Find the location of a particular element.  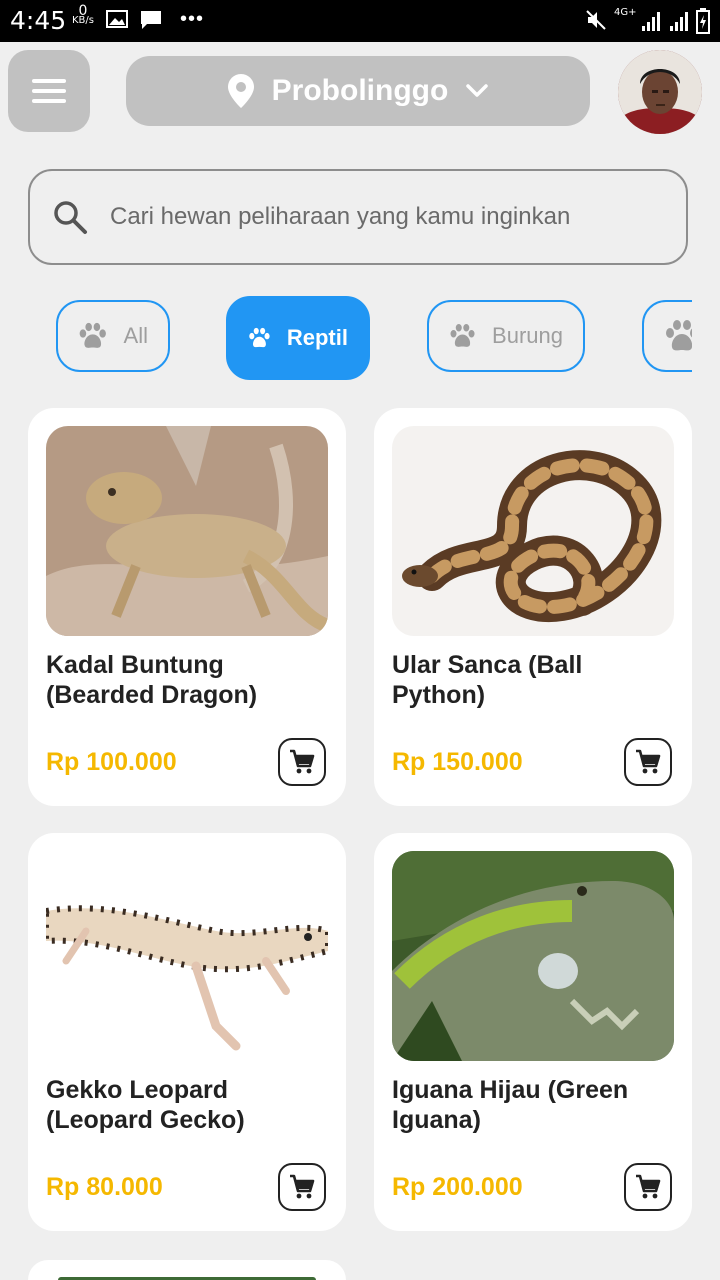

product-name: Iguana Hijau (Green Iguana) is located at coordinates (510, 1105).